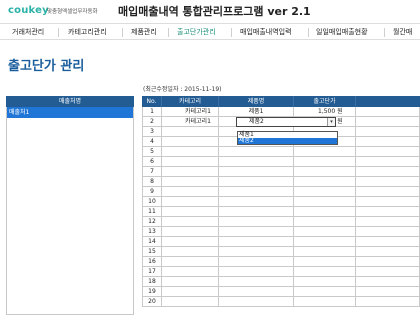 The height and width of the screenshot is (315, 420). Describe the element at coordinates (196, 32) in the screenshot. I see `nav-unit-price-management: 출고단가관리` at that location.